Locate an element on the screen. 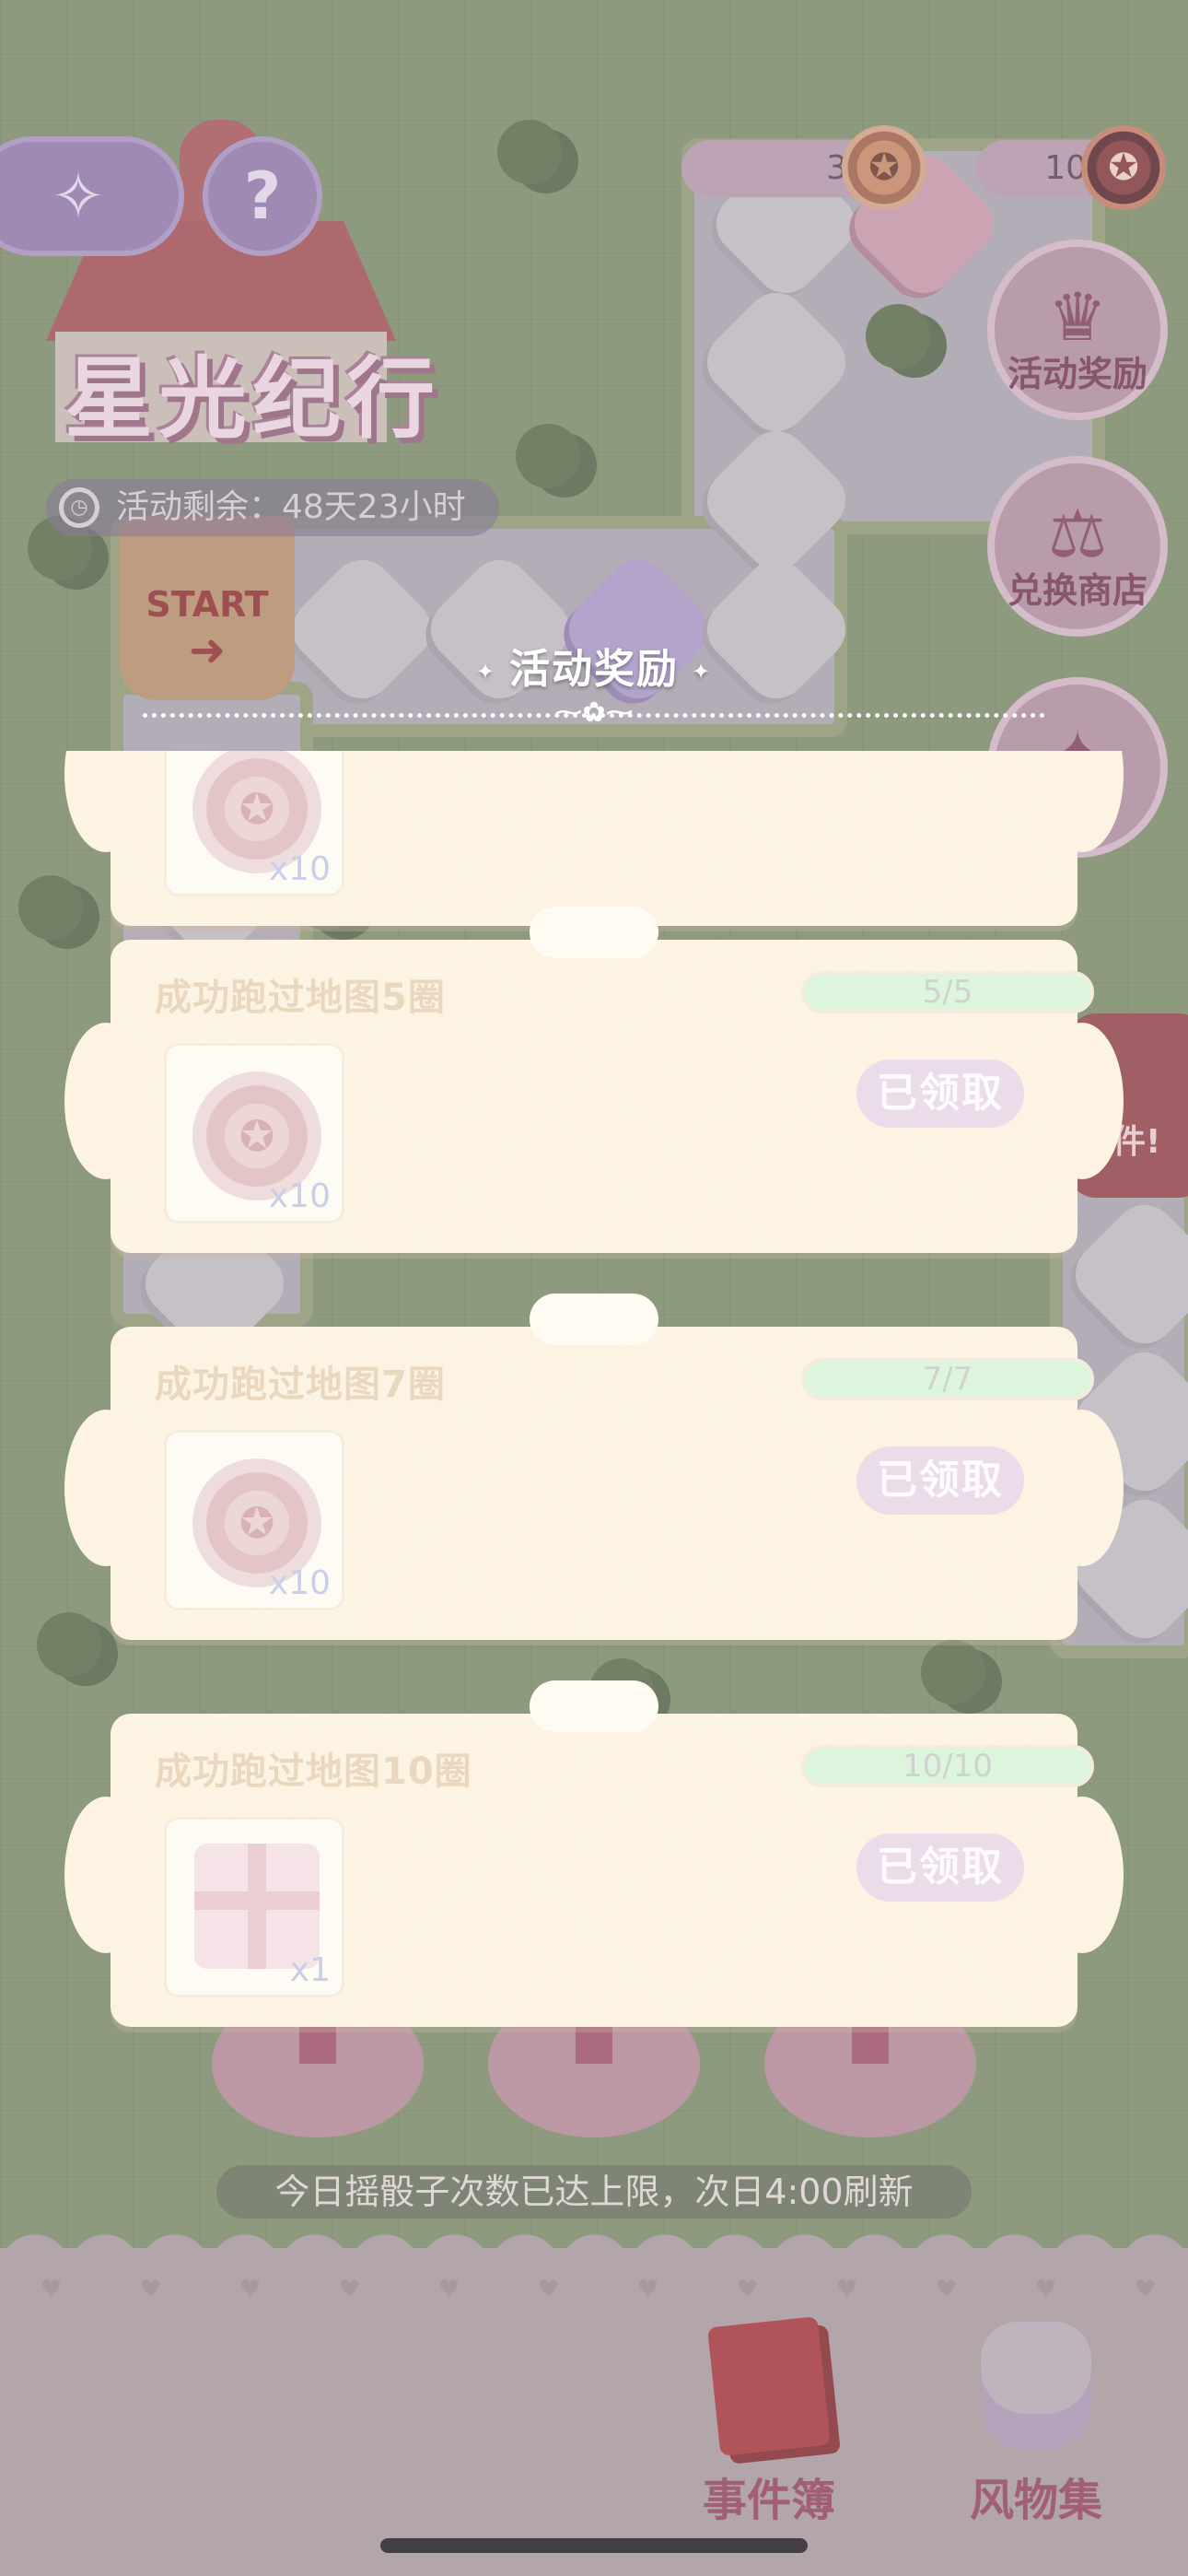  gift-box-icon is located at coordinates (257, 1906).